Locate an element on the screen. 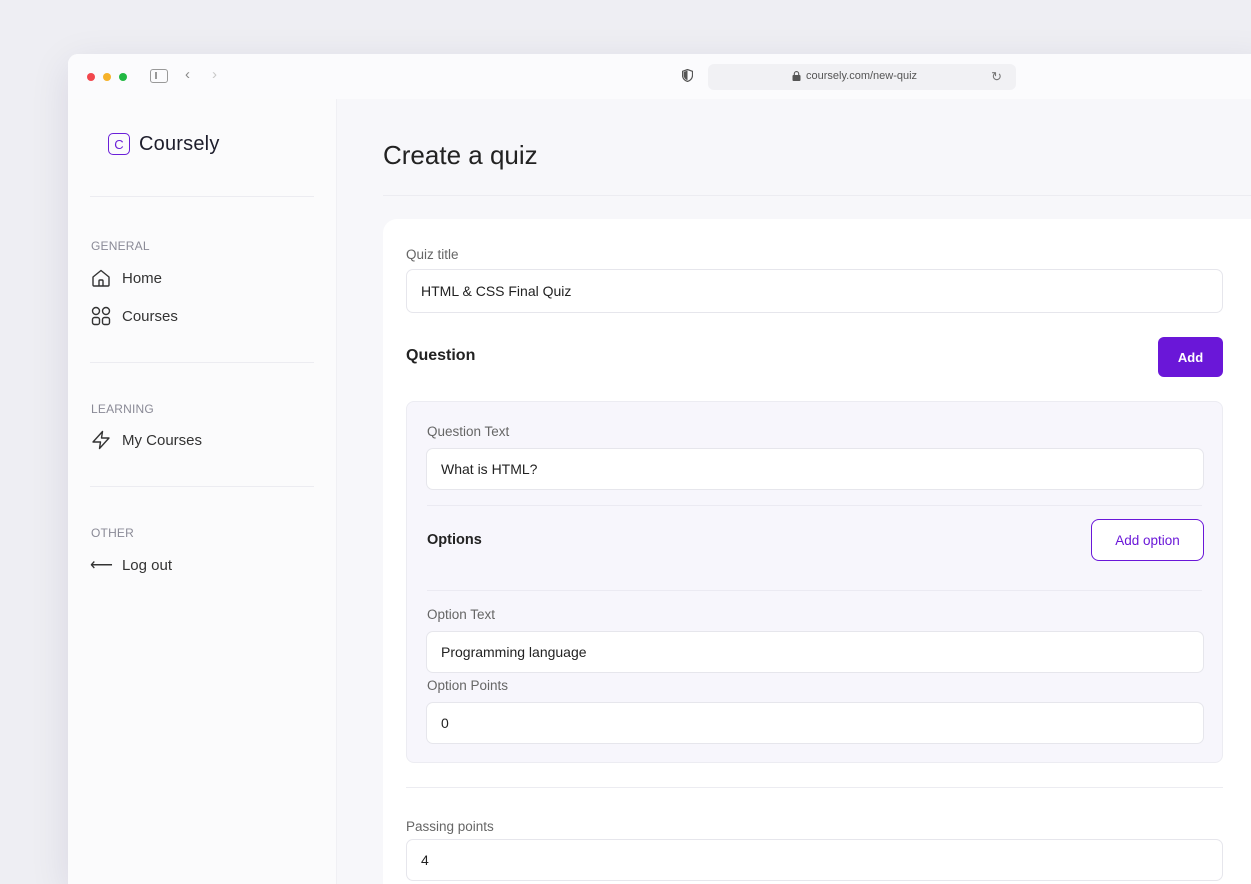 The width and height of the screenshot is (1251, 884). option-divider is located at coordinates (814, 590).